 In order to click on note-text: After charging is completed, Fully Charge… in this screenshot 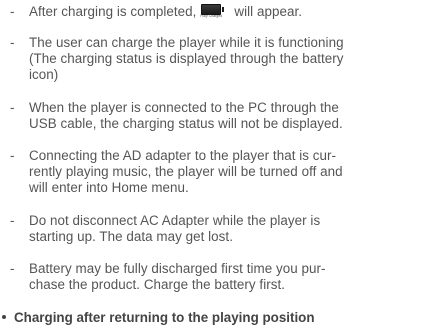, I will do `click(223, 12)`.